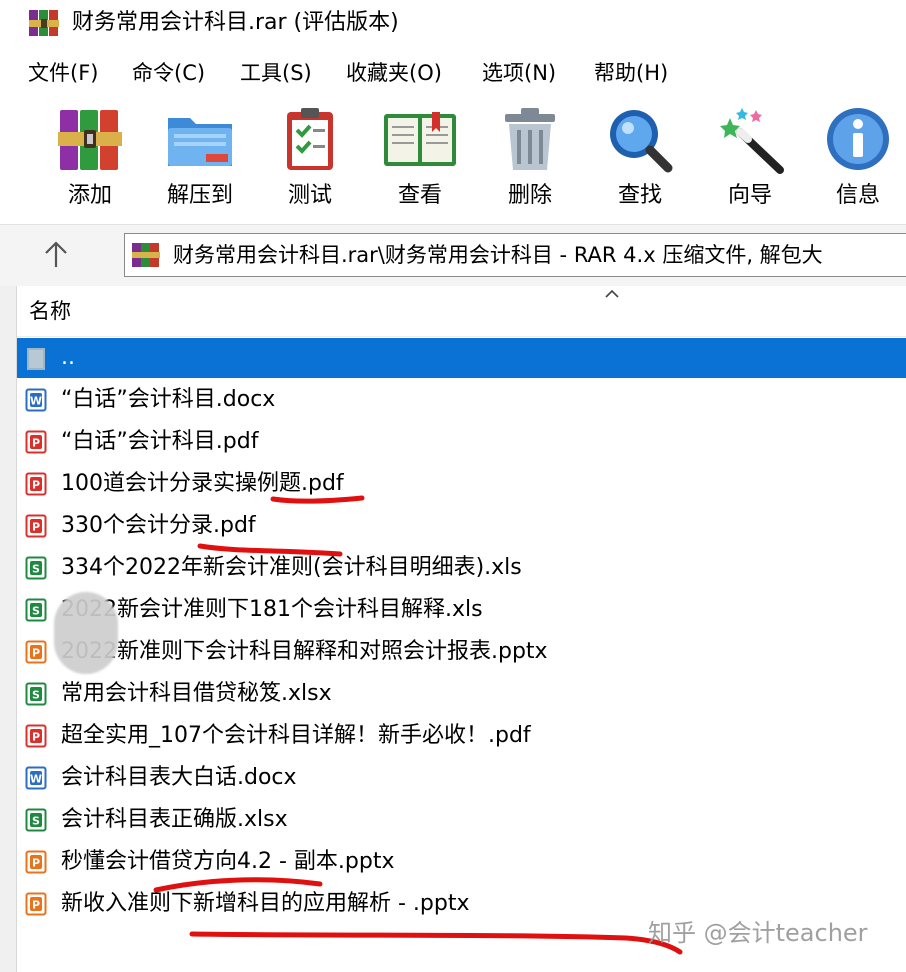 The width and height of the screenshot is (906, 972). I want to click on file-row: P 秒懂会计借贷方向4.2 - 副本.pptx, so click(461, 862).